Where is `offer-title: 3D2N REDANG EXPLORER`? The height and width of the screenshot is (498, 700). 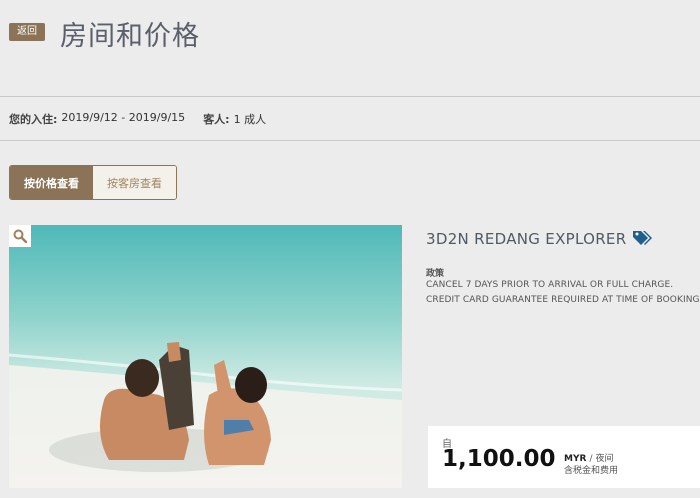
offer-title: 3D2N REDANG EXPLORER is located at coordinates (540, 239).